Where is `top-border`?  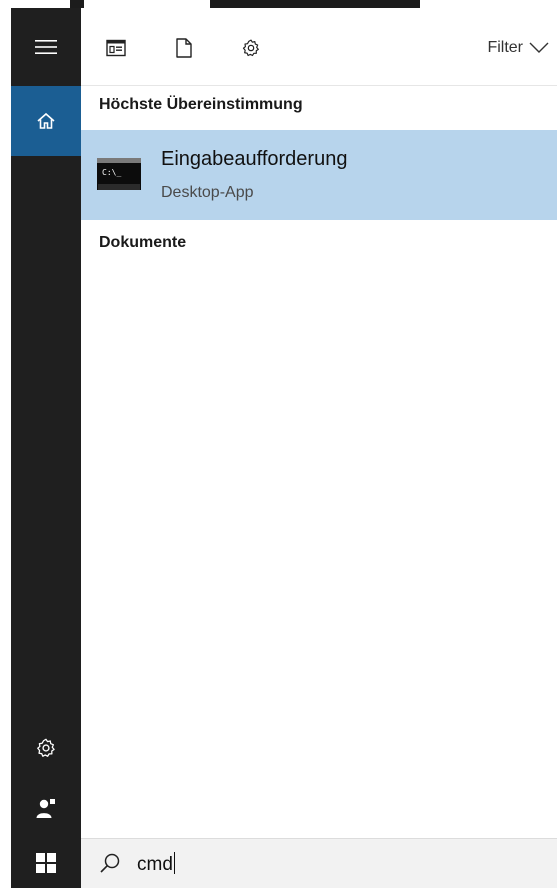
top-border is located at coordinates (278, 4).